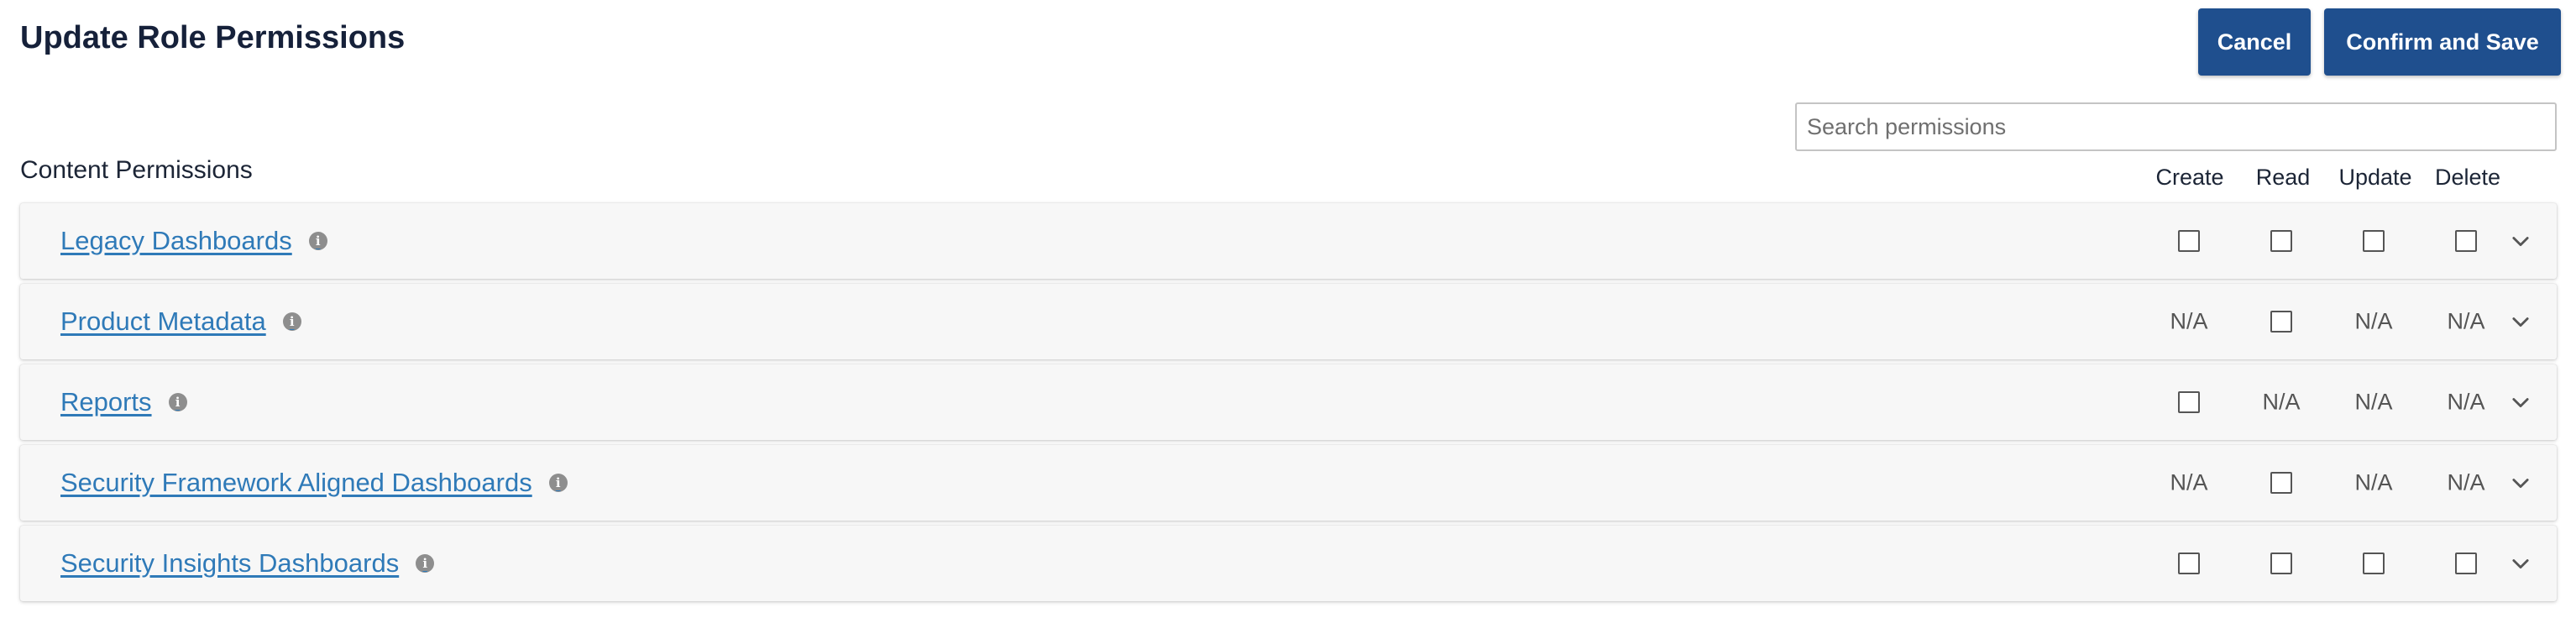 Image resolution: width=2576 pixels, height=618 pixels. What do you see at coordinates (137, 170) in the screenshot?
I see `section-title: Content Permissions` at bounding box center [137, 170].